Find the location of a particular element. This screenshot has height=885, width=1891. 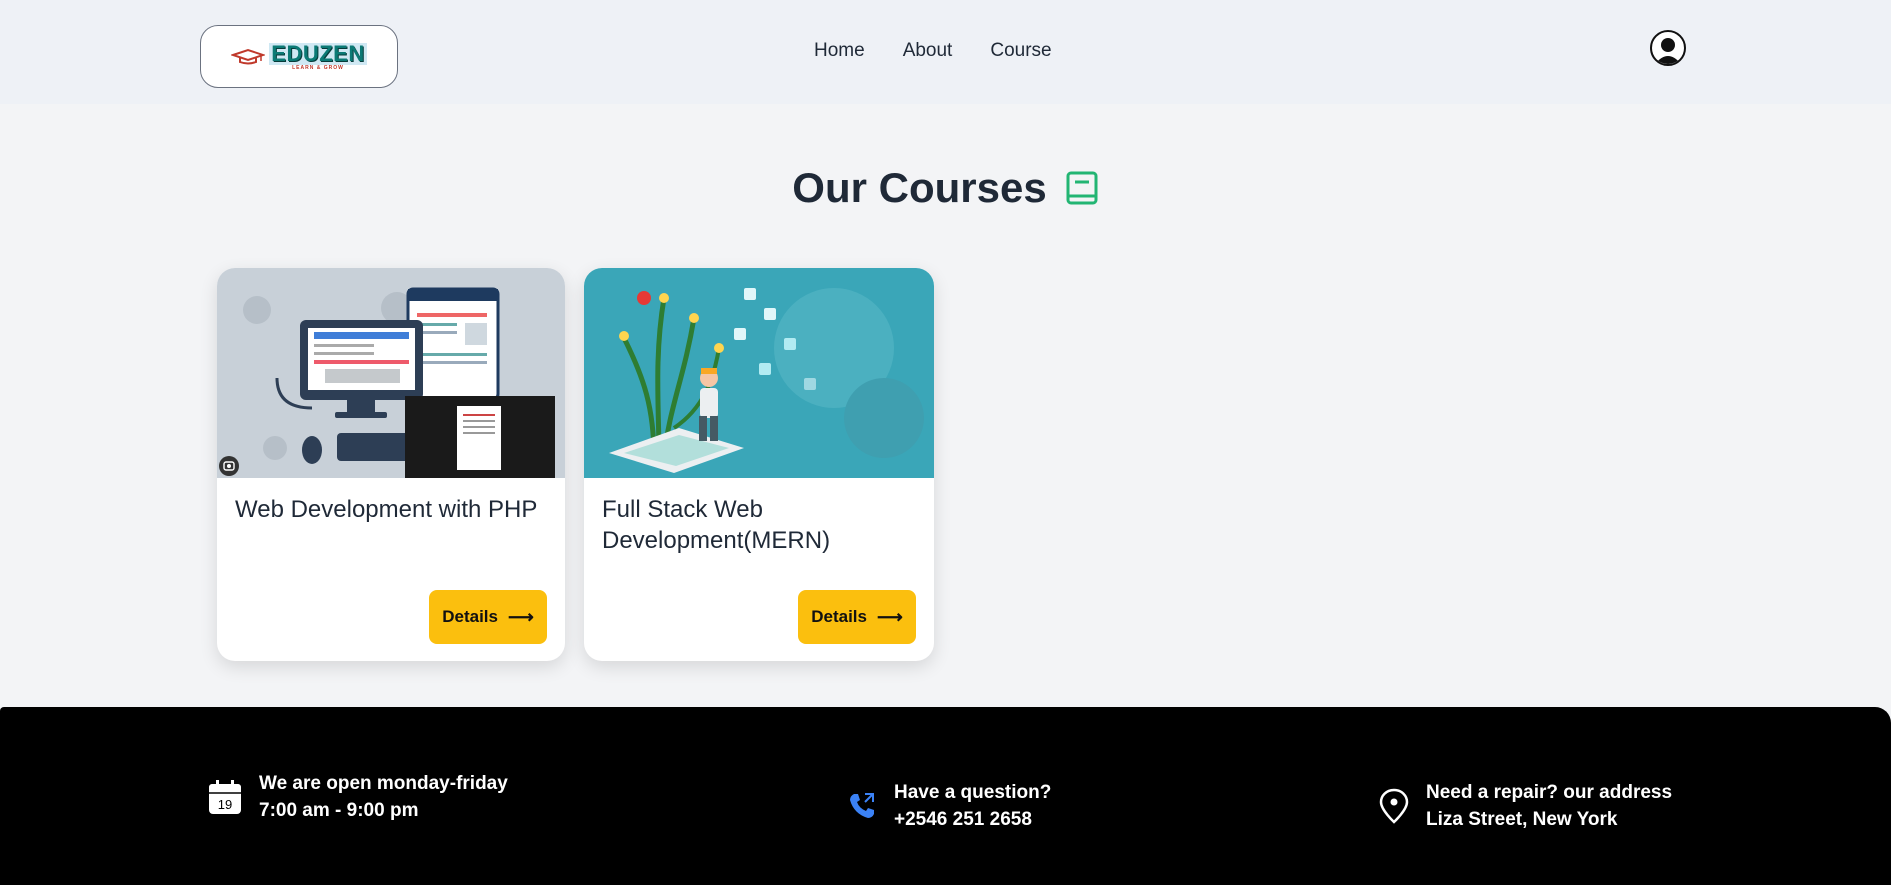

site-header: EDUZEN LEARN & GROW Home About Course is located at coordinates (945, 52).